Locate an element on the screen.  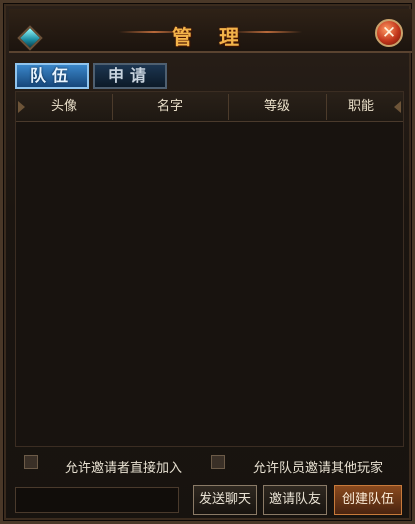
tab-team: 队伍 is located at coordinates (52, 76).